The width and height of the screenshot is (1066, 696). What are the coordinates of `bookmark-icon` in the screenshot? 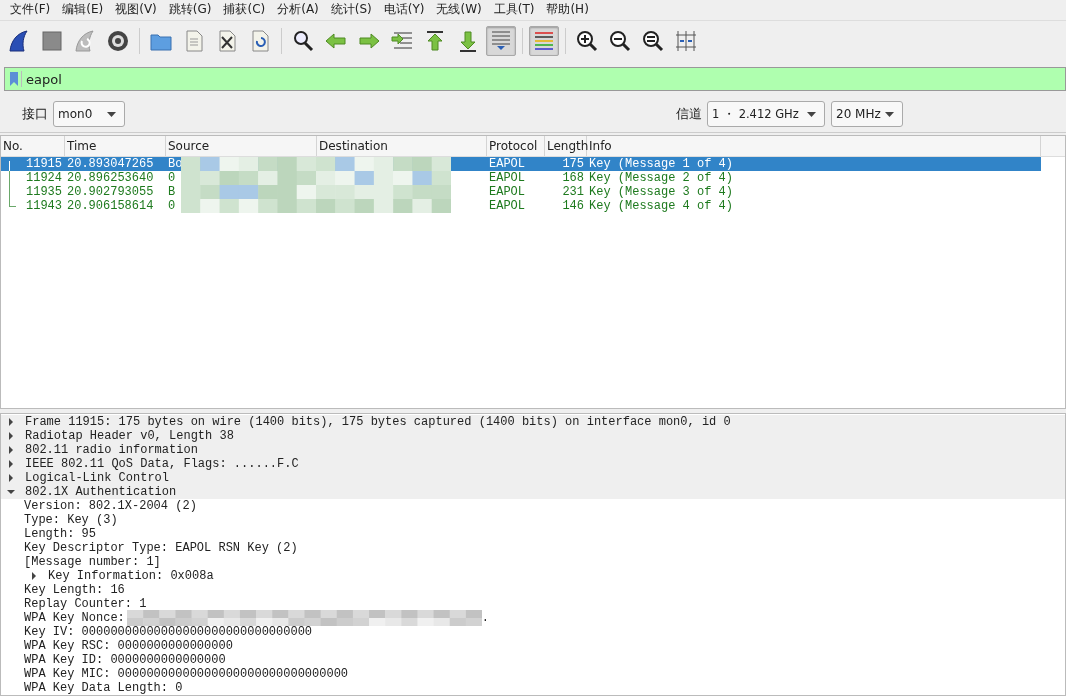 It's located at (15, 79).